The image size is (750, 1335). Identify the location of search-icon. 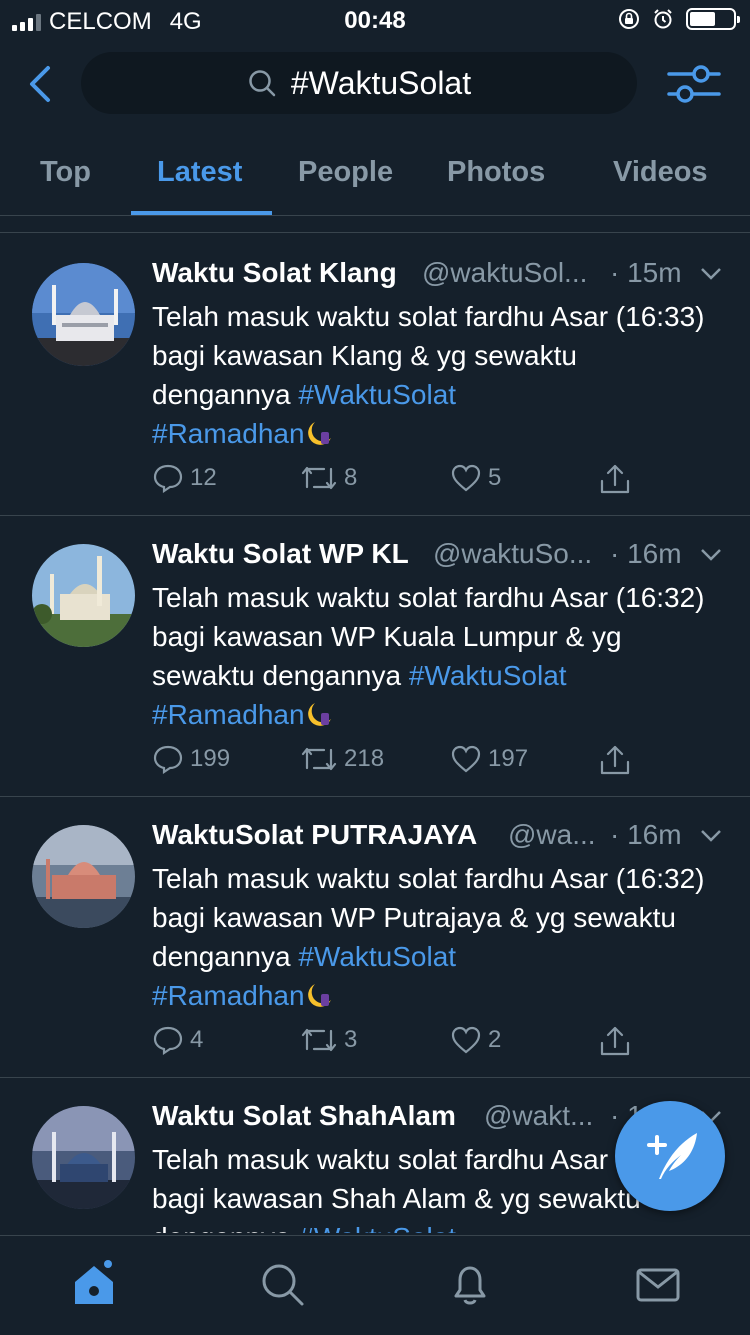
(262, 83).